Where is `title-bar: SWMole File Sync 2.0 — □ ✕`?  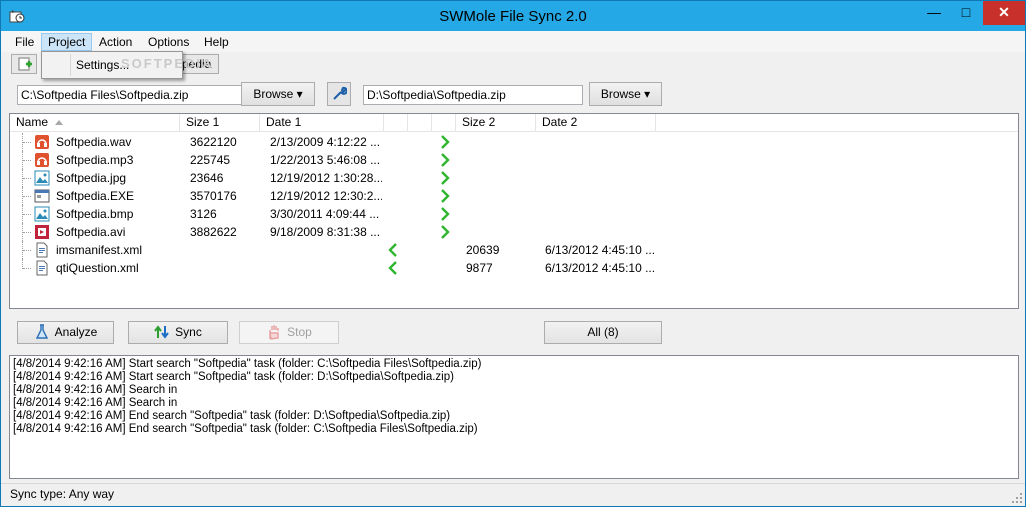 title-bar: SWMole File Sync 2.0 — □ ✕ is located at coordinates (513, 16).